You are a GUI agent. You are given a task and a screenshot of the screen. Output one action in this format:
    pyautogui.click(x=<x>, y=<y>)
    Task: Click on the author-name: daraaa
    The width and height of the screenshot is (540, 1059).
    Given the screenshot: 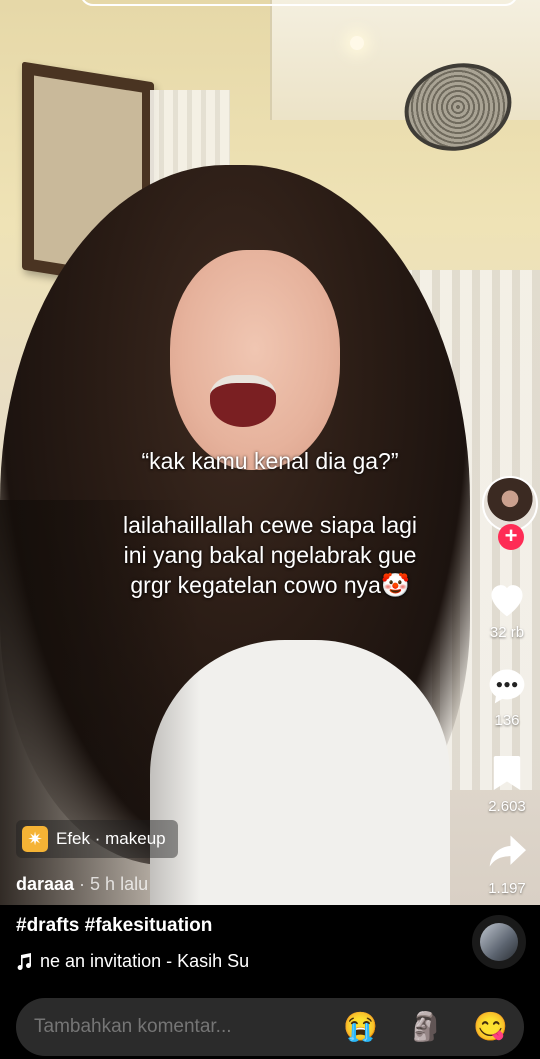 What is the action you would take?
    pyautogui.click(x=45, y=884)
    